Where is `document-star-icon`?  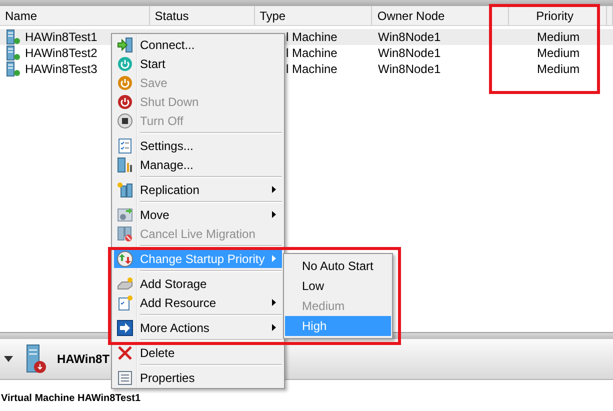 document-star-icon is located at coordinates (125, 302).